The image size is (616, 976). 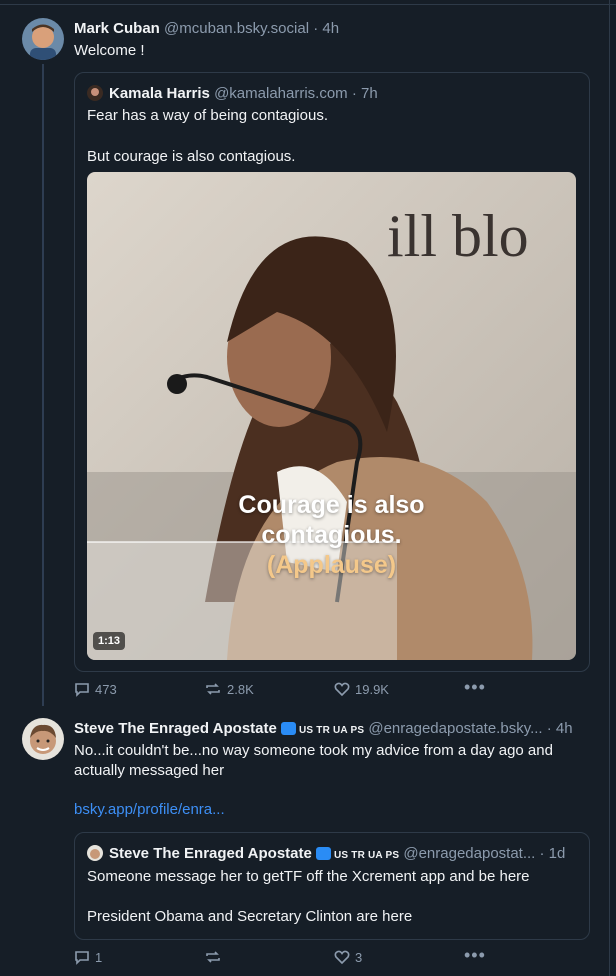 I want to click on author-name: Steve The Enraged Apostate, so click(x=175, y=728).